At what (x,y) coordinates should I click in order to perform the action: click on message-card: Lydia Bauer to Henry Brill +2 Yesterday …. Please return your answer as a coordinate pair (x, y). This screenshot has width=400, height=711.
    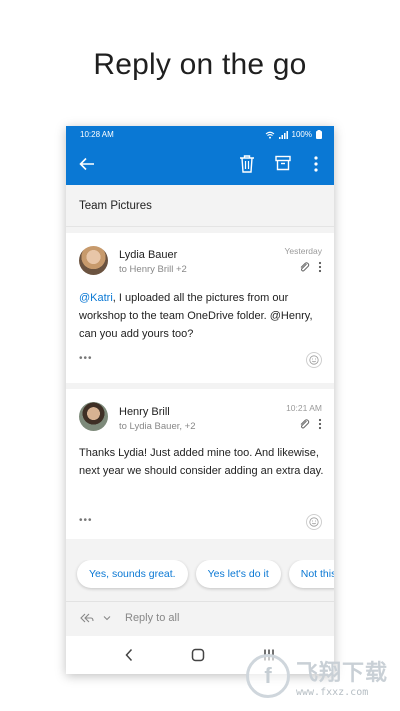
    Looking at the image, I should click on (200, 308).